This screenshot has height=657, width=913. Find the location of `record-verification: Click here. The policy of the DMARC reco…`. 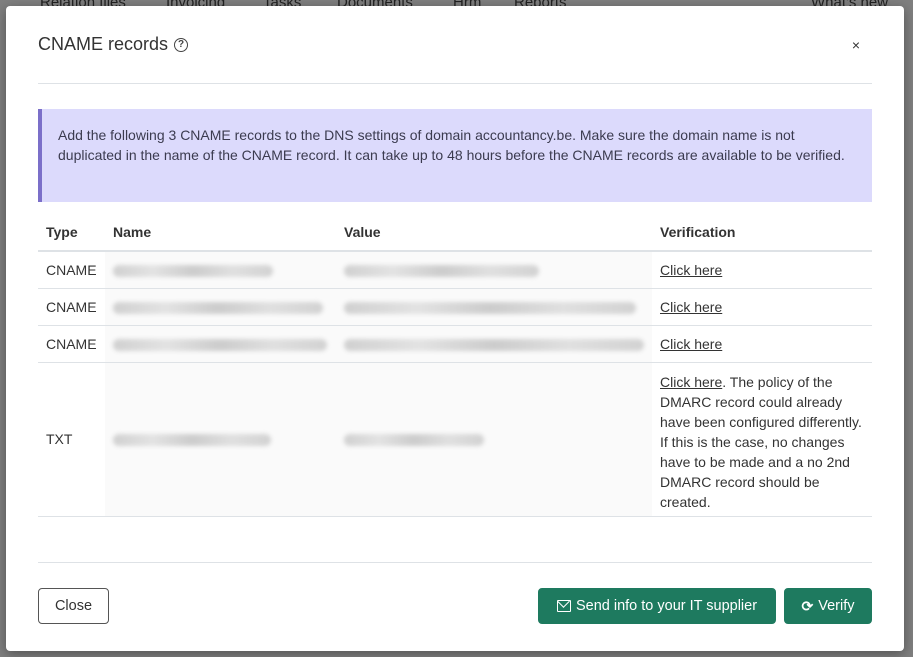

record-verification: Click here. The policy of the DMARC reco… is located at coordinates (762, 439).